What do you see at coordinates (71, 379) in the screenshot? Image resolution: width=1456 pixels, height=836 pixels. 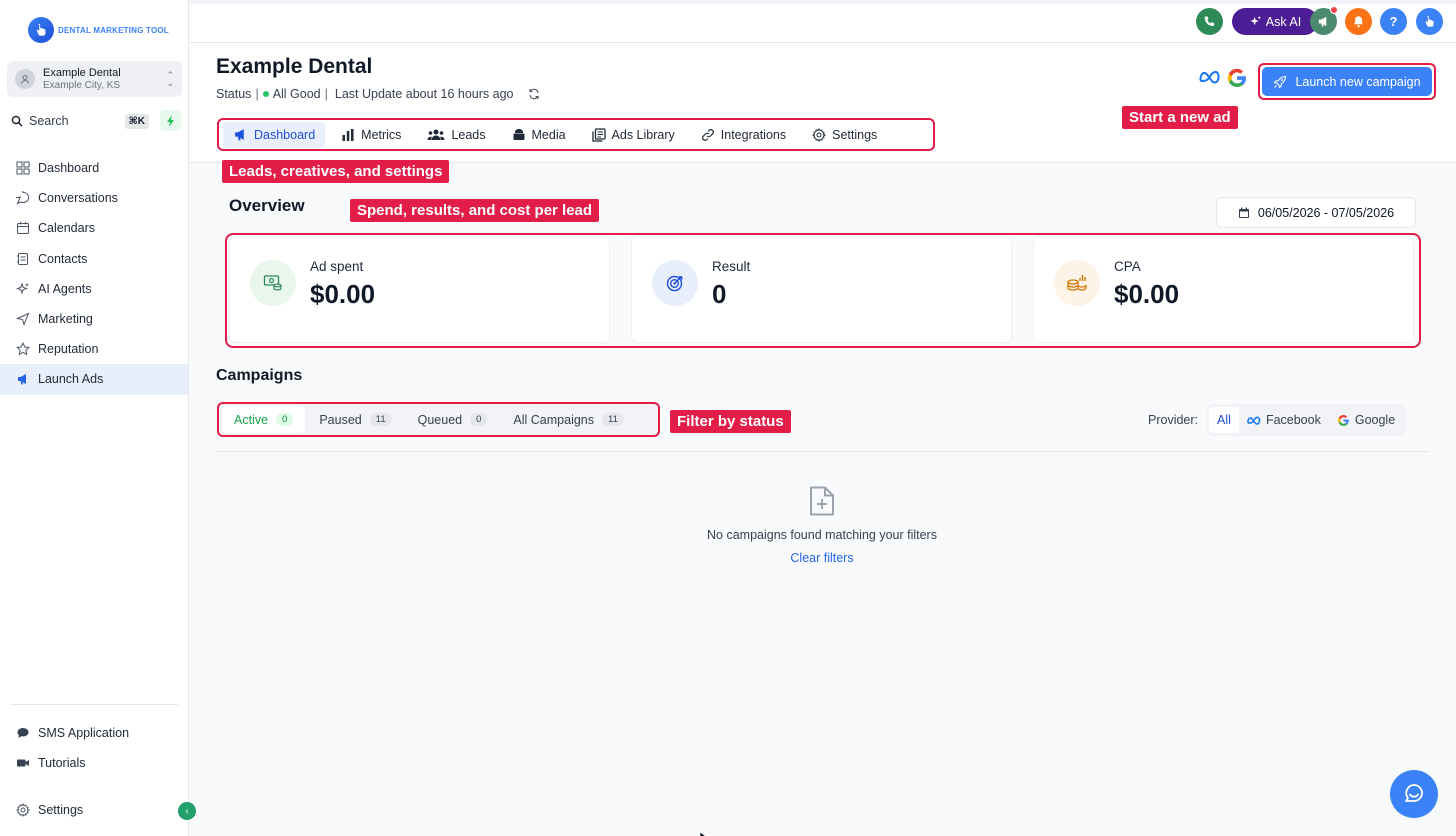 I see `sidebar-item-label: Launch Ads` at bounding box center [71, 379].